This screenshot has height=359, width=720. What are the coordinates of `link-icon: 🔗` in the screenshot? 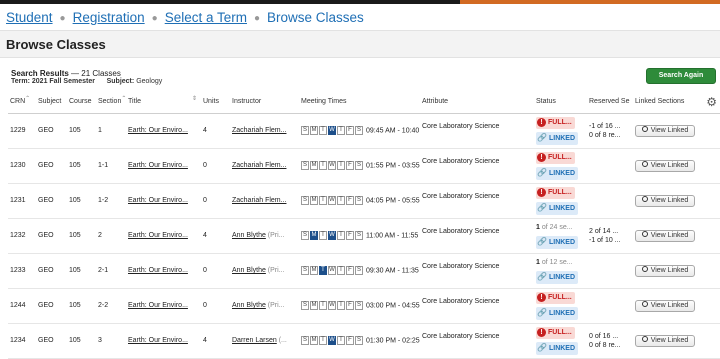 It's located at (542, 137).